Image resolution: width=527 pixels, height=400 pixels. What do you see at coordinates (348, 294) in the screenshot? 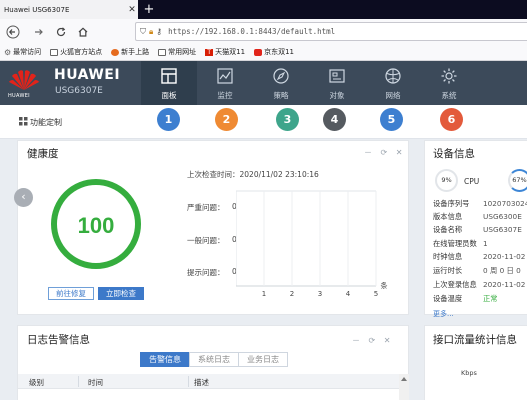
I see `chart-tick-label: 4` at bounding box center [348, 294].